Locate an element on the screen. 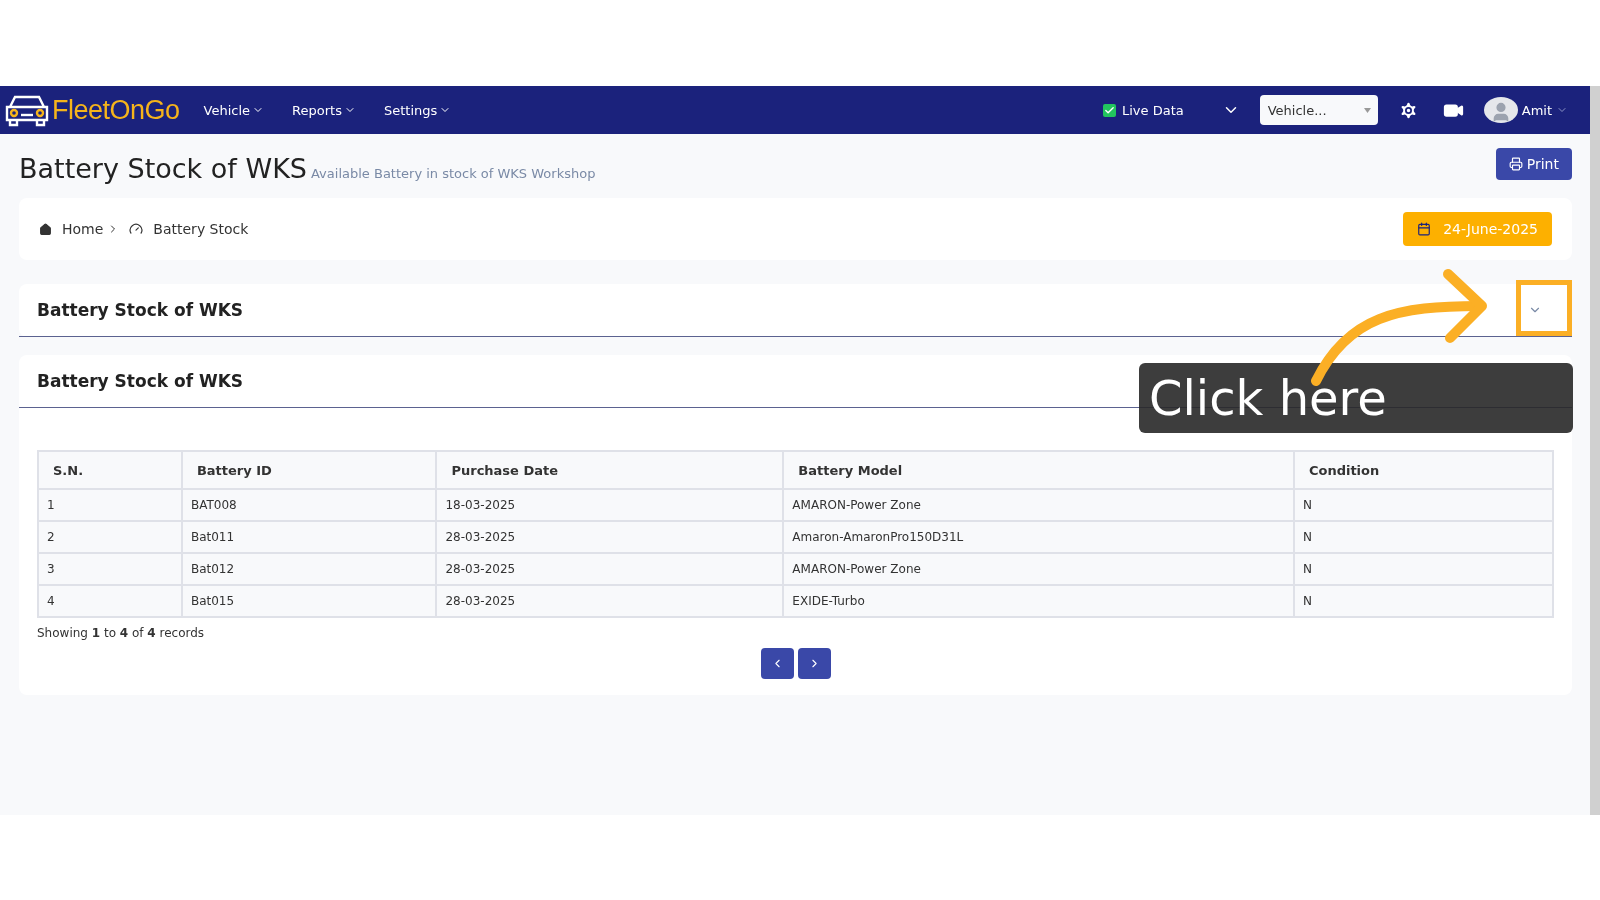 The image size is (1600, 900). page-title: Battery Stock of WKS is located at coordinates (163, 168).